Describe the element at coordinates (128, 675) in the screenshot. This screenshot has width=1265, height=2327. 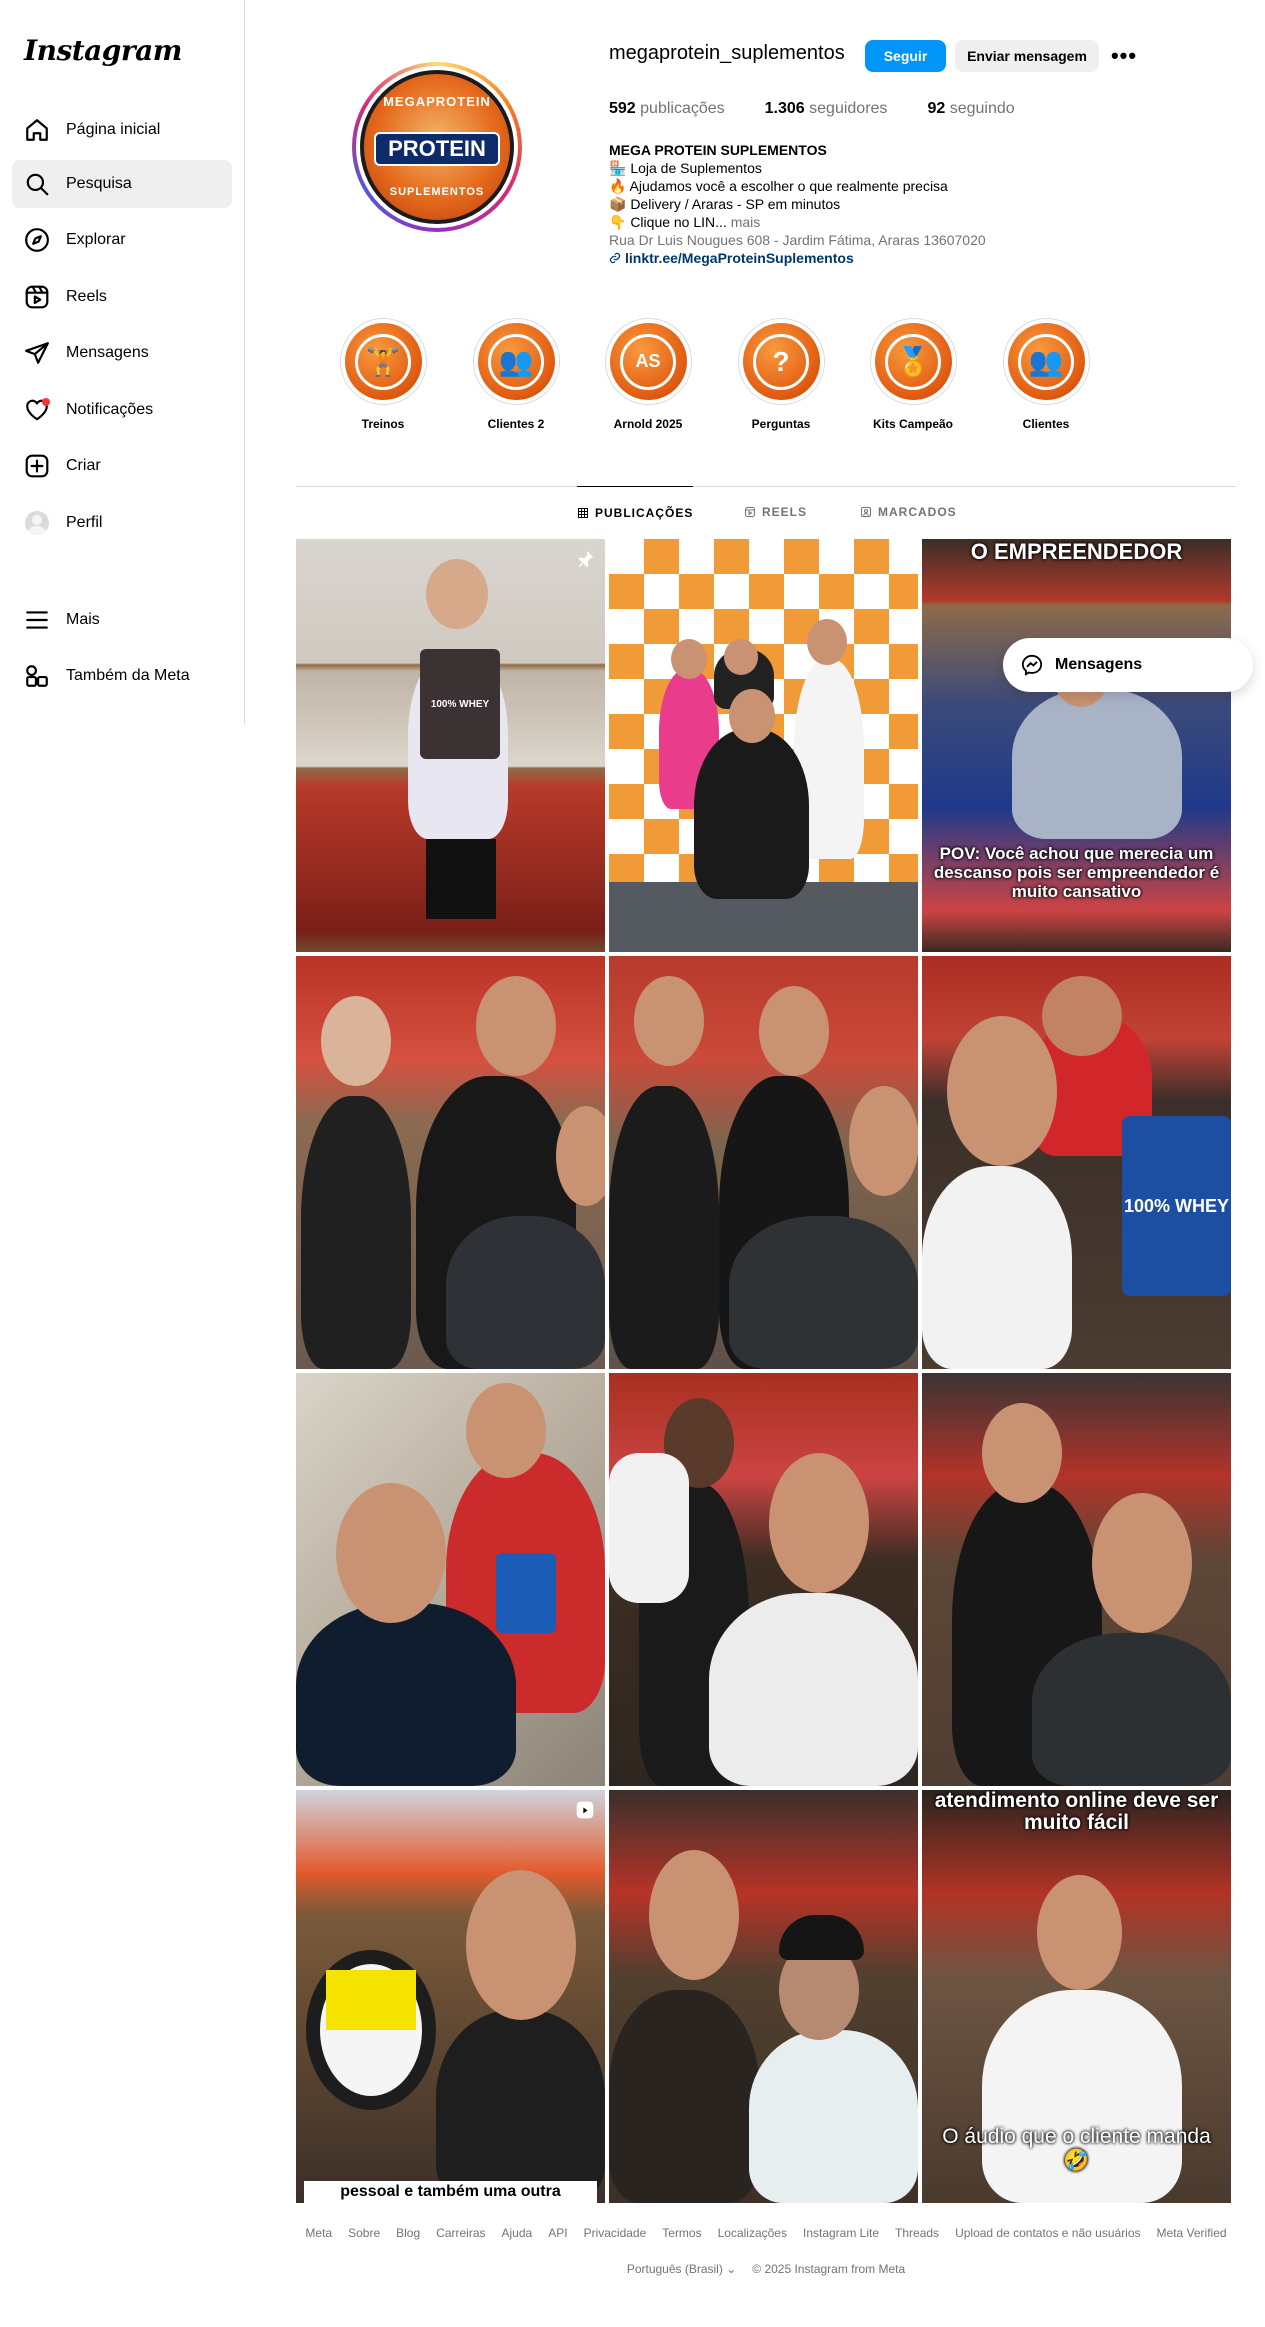
I see `sidebar-item-label: Também da Meta` at that location.